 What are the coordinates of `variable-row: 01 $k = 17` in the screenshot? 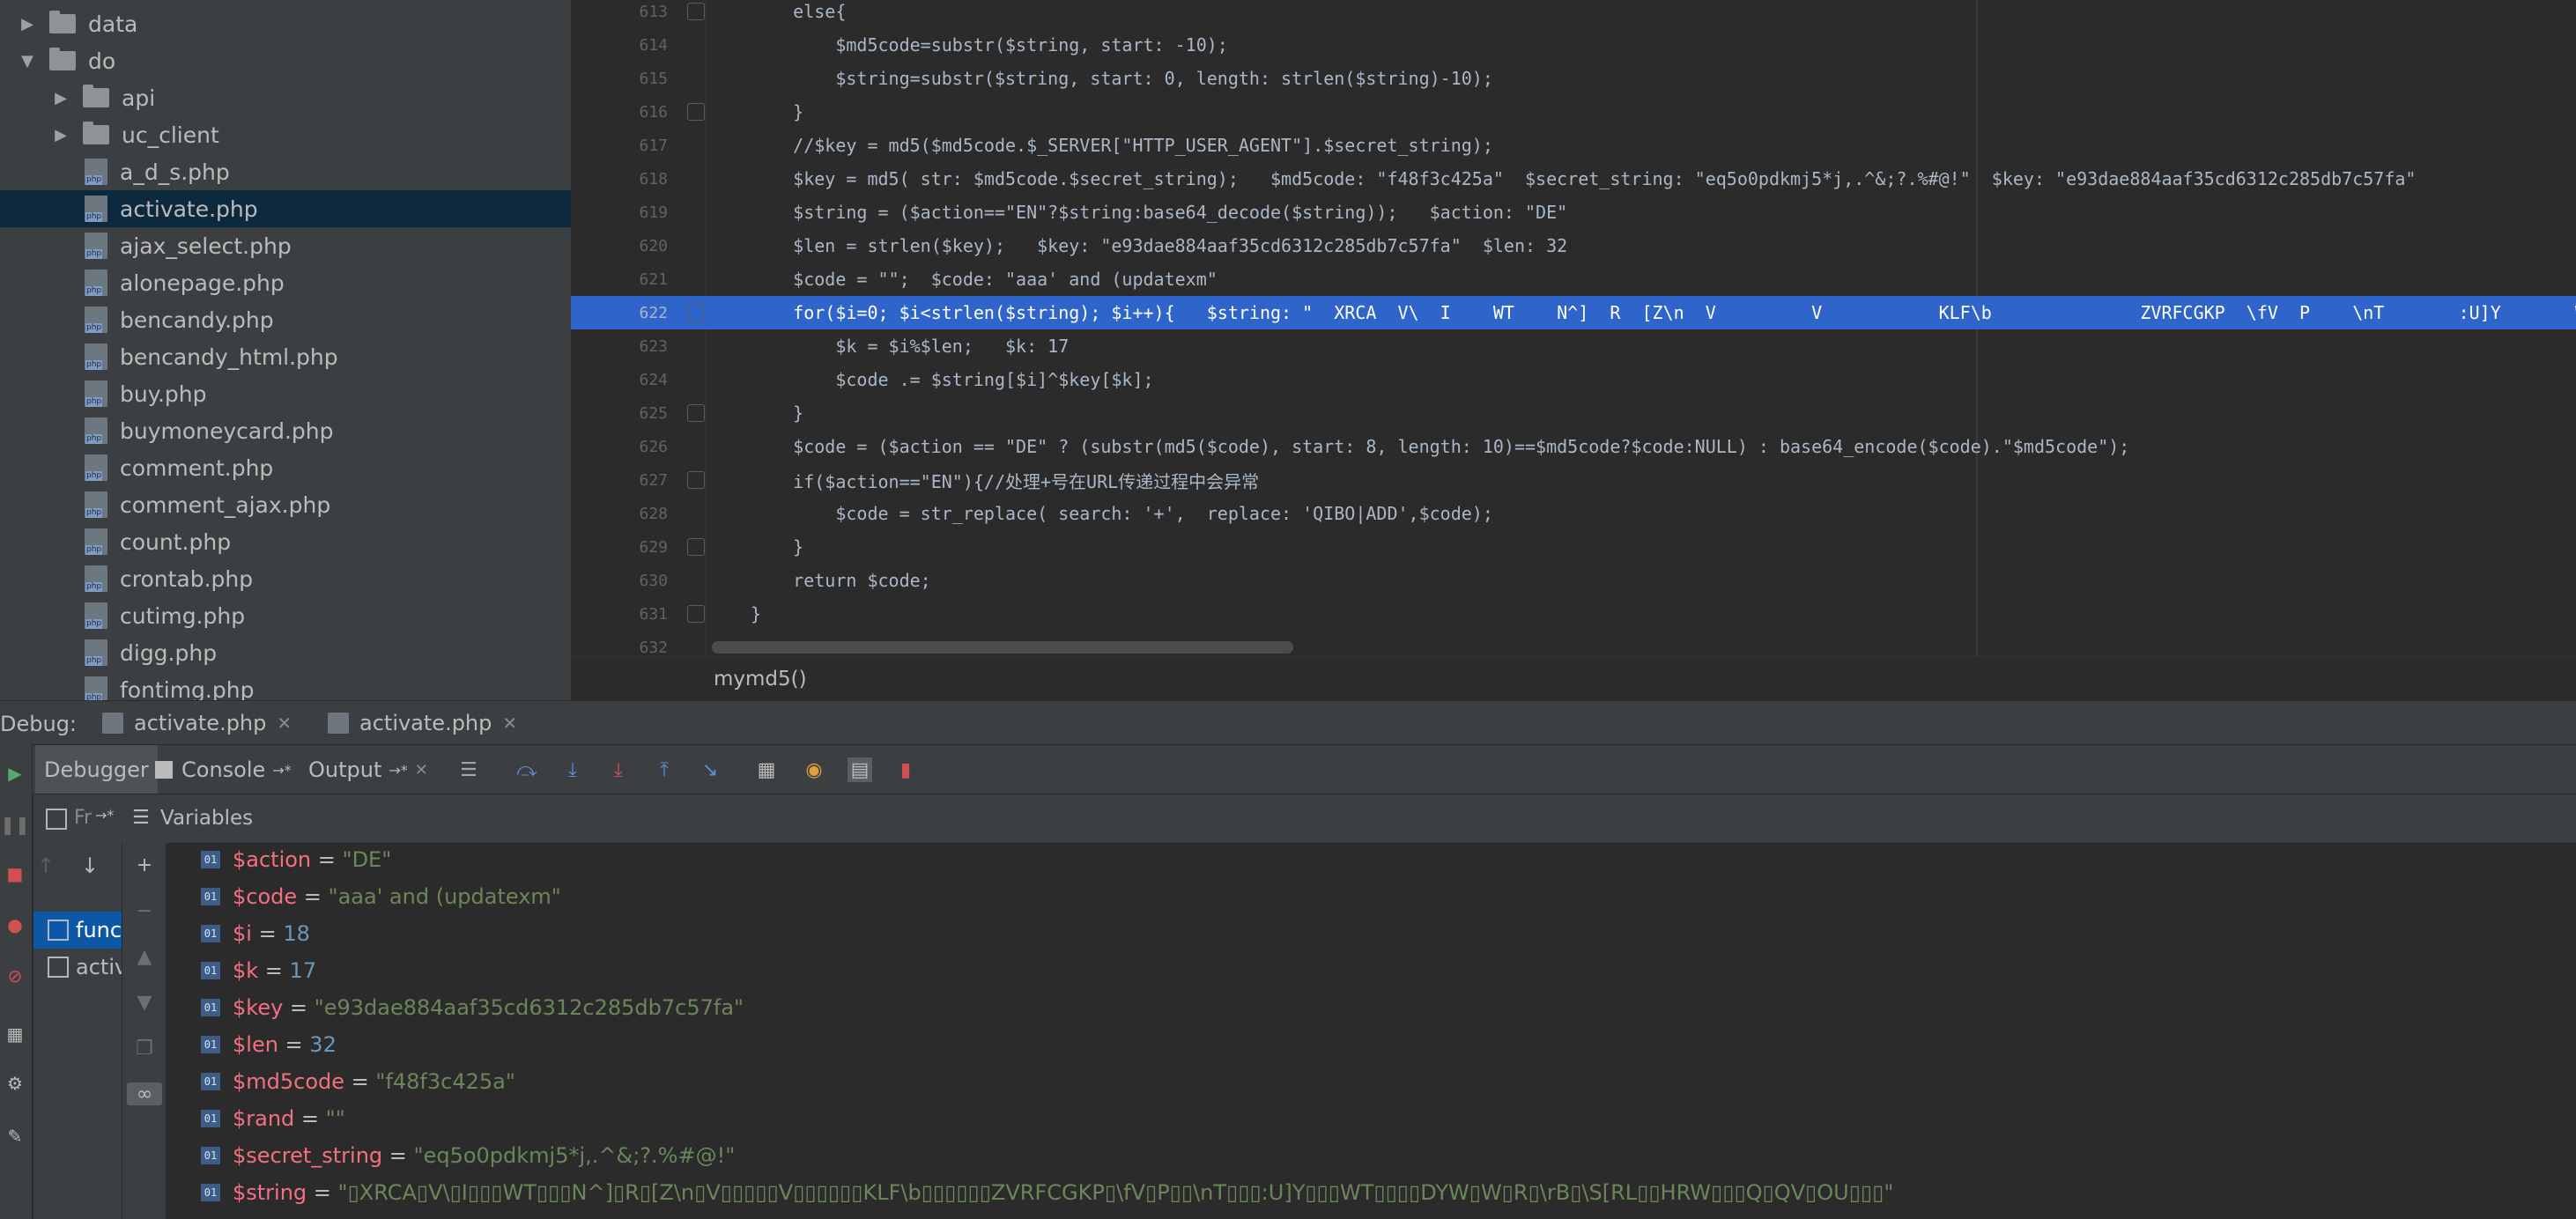 It's located at (259, 971).